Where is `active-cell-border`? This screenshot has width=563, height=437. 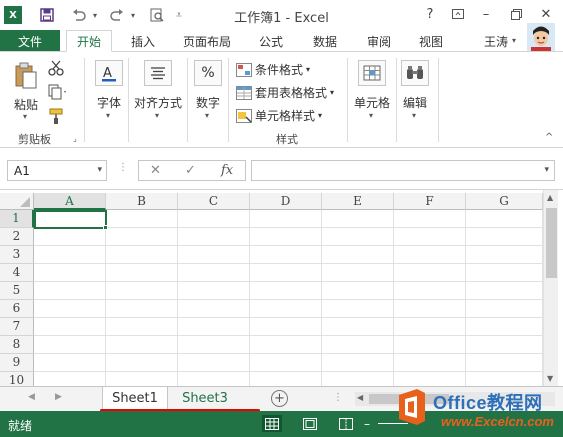
active-cell-border is located at coordinates (70, 219).